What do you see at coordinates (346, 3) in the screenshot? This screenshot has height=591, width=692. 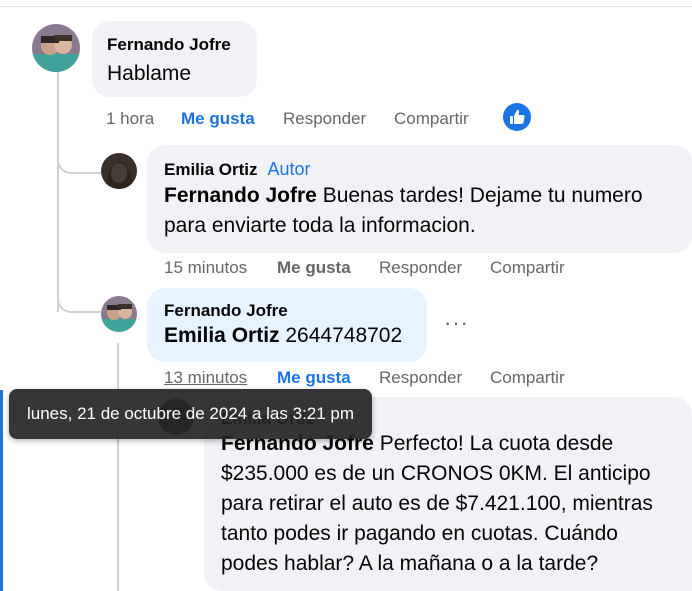 I see `previous-comment-edge` at bounding box center [346, 3].